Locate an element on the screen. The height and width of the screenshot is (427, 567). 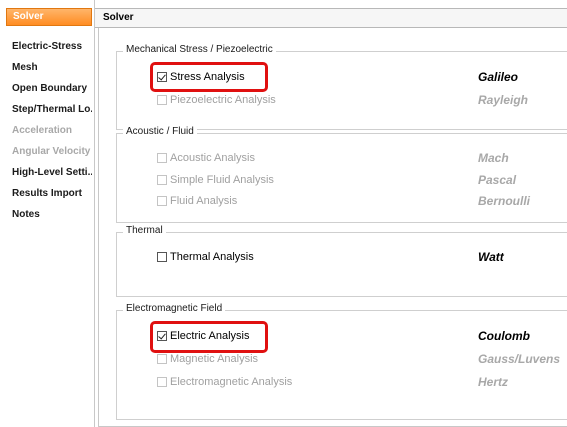
sidebar-item-solver: Solver is located at coordinates (49, 17).